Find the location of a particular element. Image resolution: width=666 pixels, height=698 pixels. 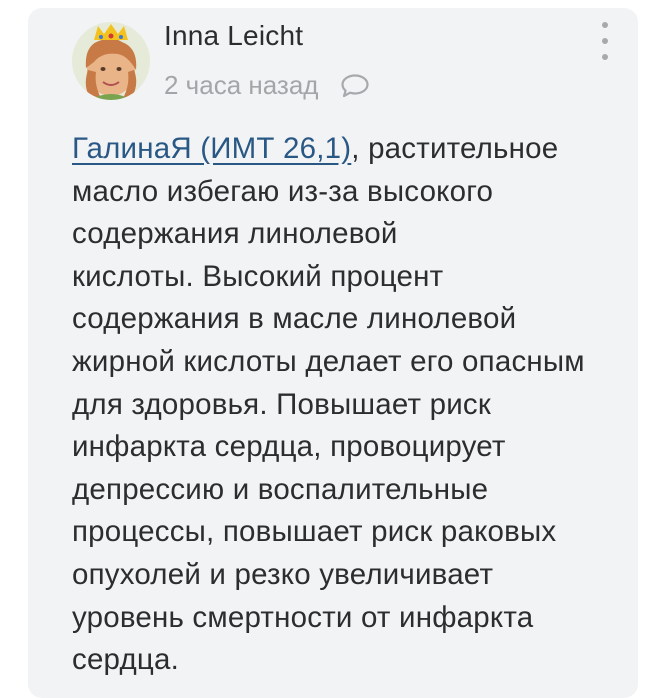

timestamp: 2 часа назад is located at coordinates (241, 85).